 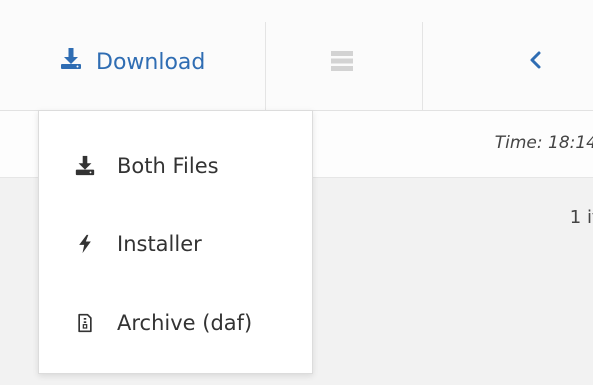 I want to click on previous-button, so click(x=535, y=62).